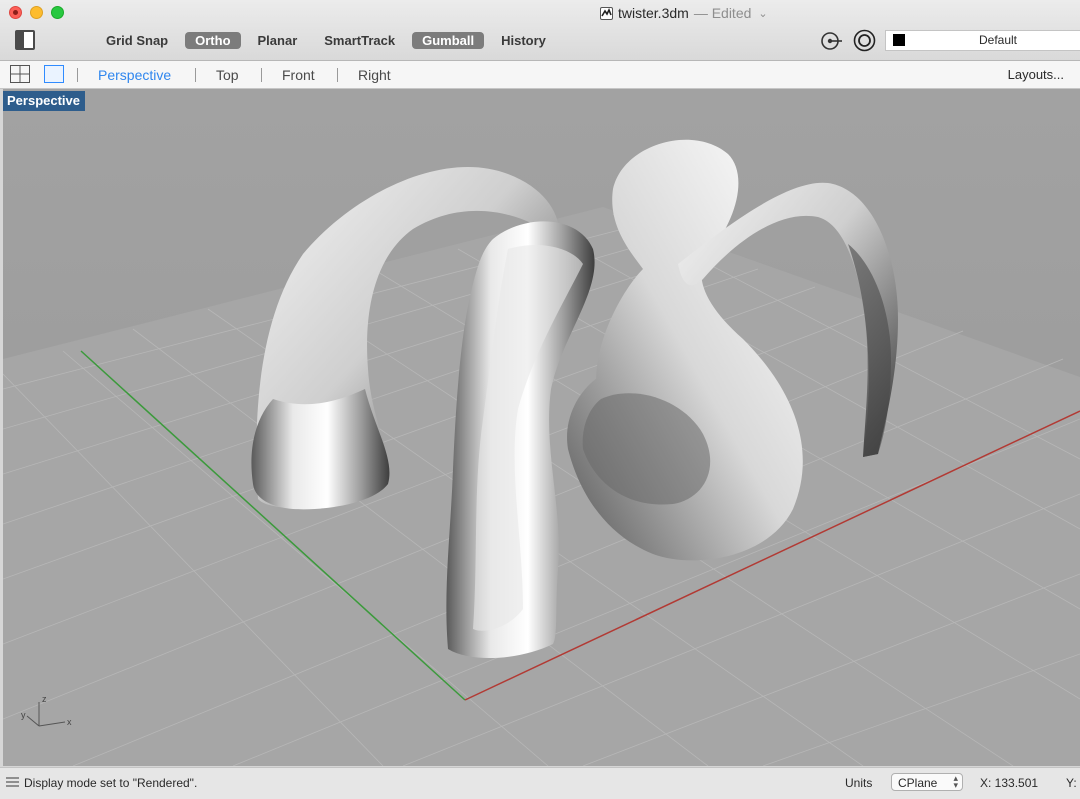 The width and height of the screenshot is (1080, 799). What do you see at coordinates (523, 40) in the screenshot?
I see `history-toggle: History` at bounding box center [523, 40].